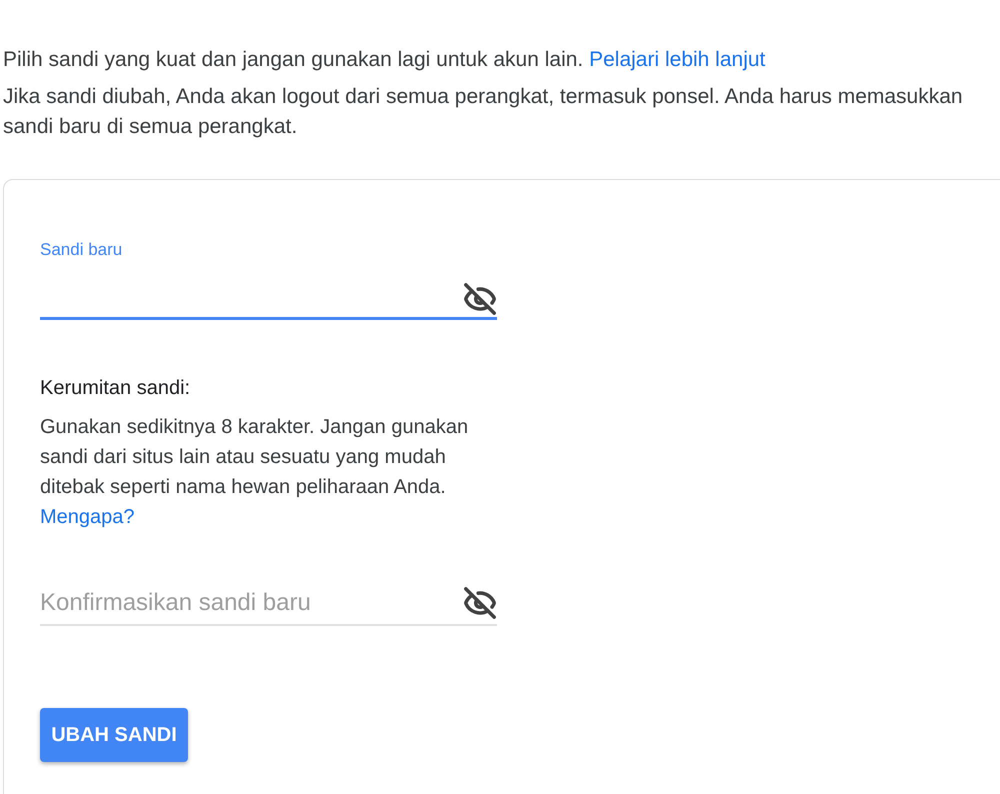 The image size is (1000, 794). I want to click on strength-hint: Gunakan sedikitnya 8 karakter. Jangan gunakan sandi dari situs lain atau sesuatu yang mudah ditebak seperti nama hewan peliharaan Anda. Mengapa?, so click(255, 472).